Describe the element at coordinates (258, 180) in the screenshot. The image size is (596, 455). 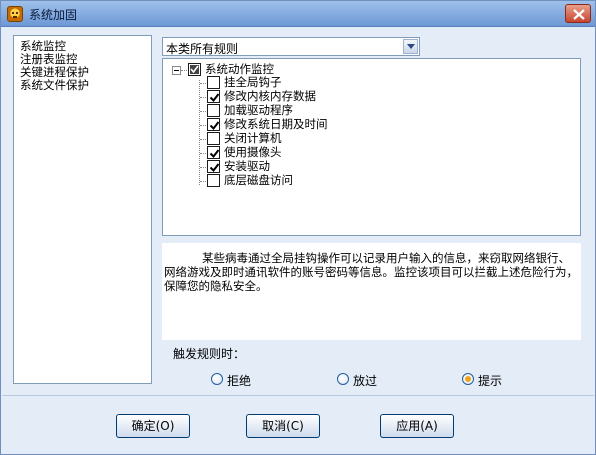
I see `tree-item-label: 底层磁盘访问` at that location.